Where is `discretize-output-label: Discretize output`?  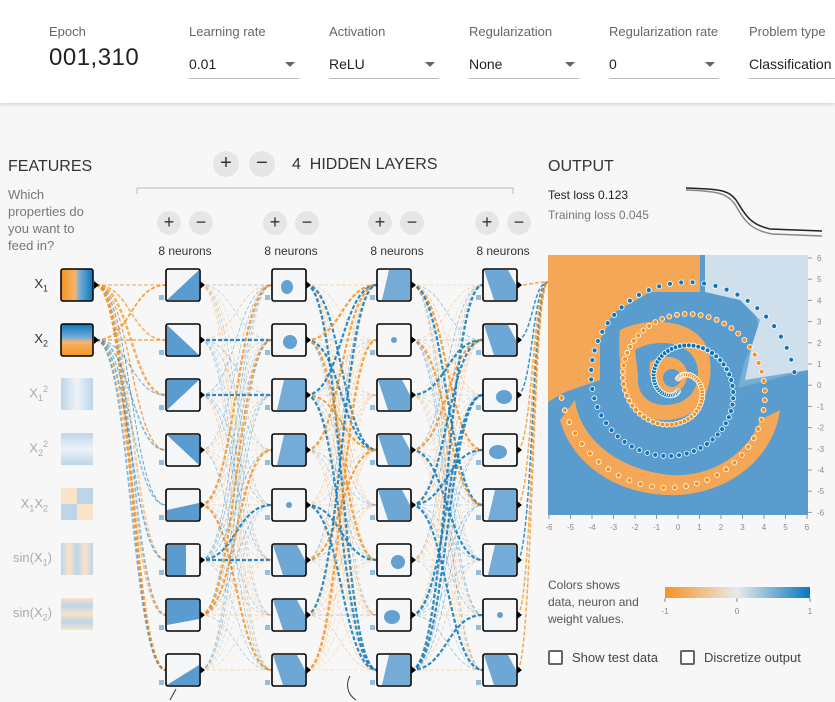
discretize-output-label: Discretize output is located at coordinates (752, 657).